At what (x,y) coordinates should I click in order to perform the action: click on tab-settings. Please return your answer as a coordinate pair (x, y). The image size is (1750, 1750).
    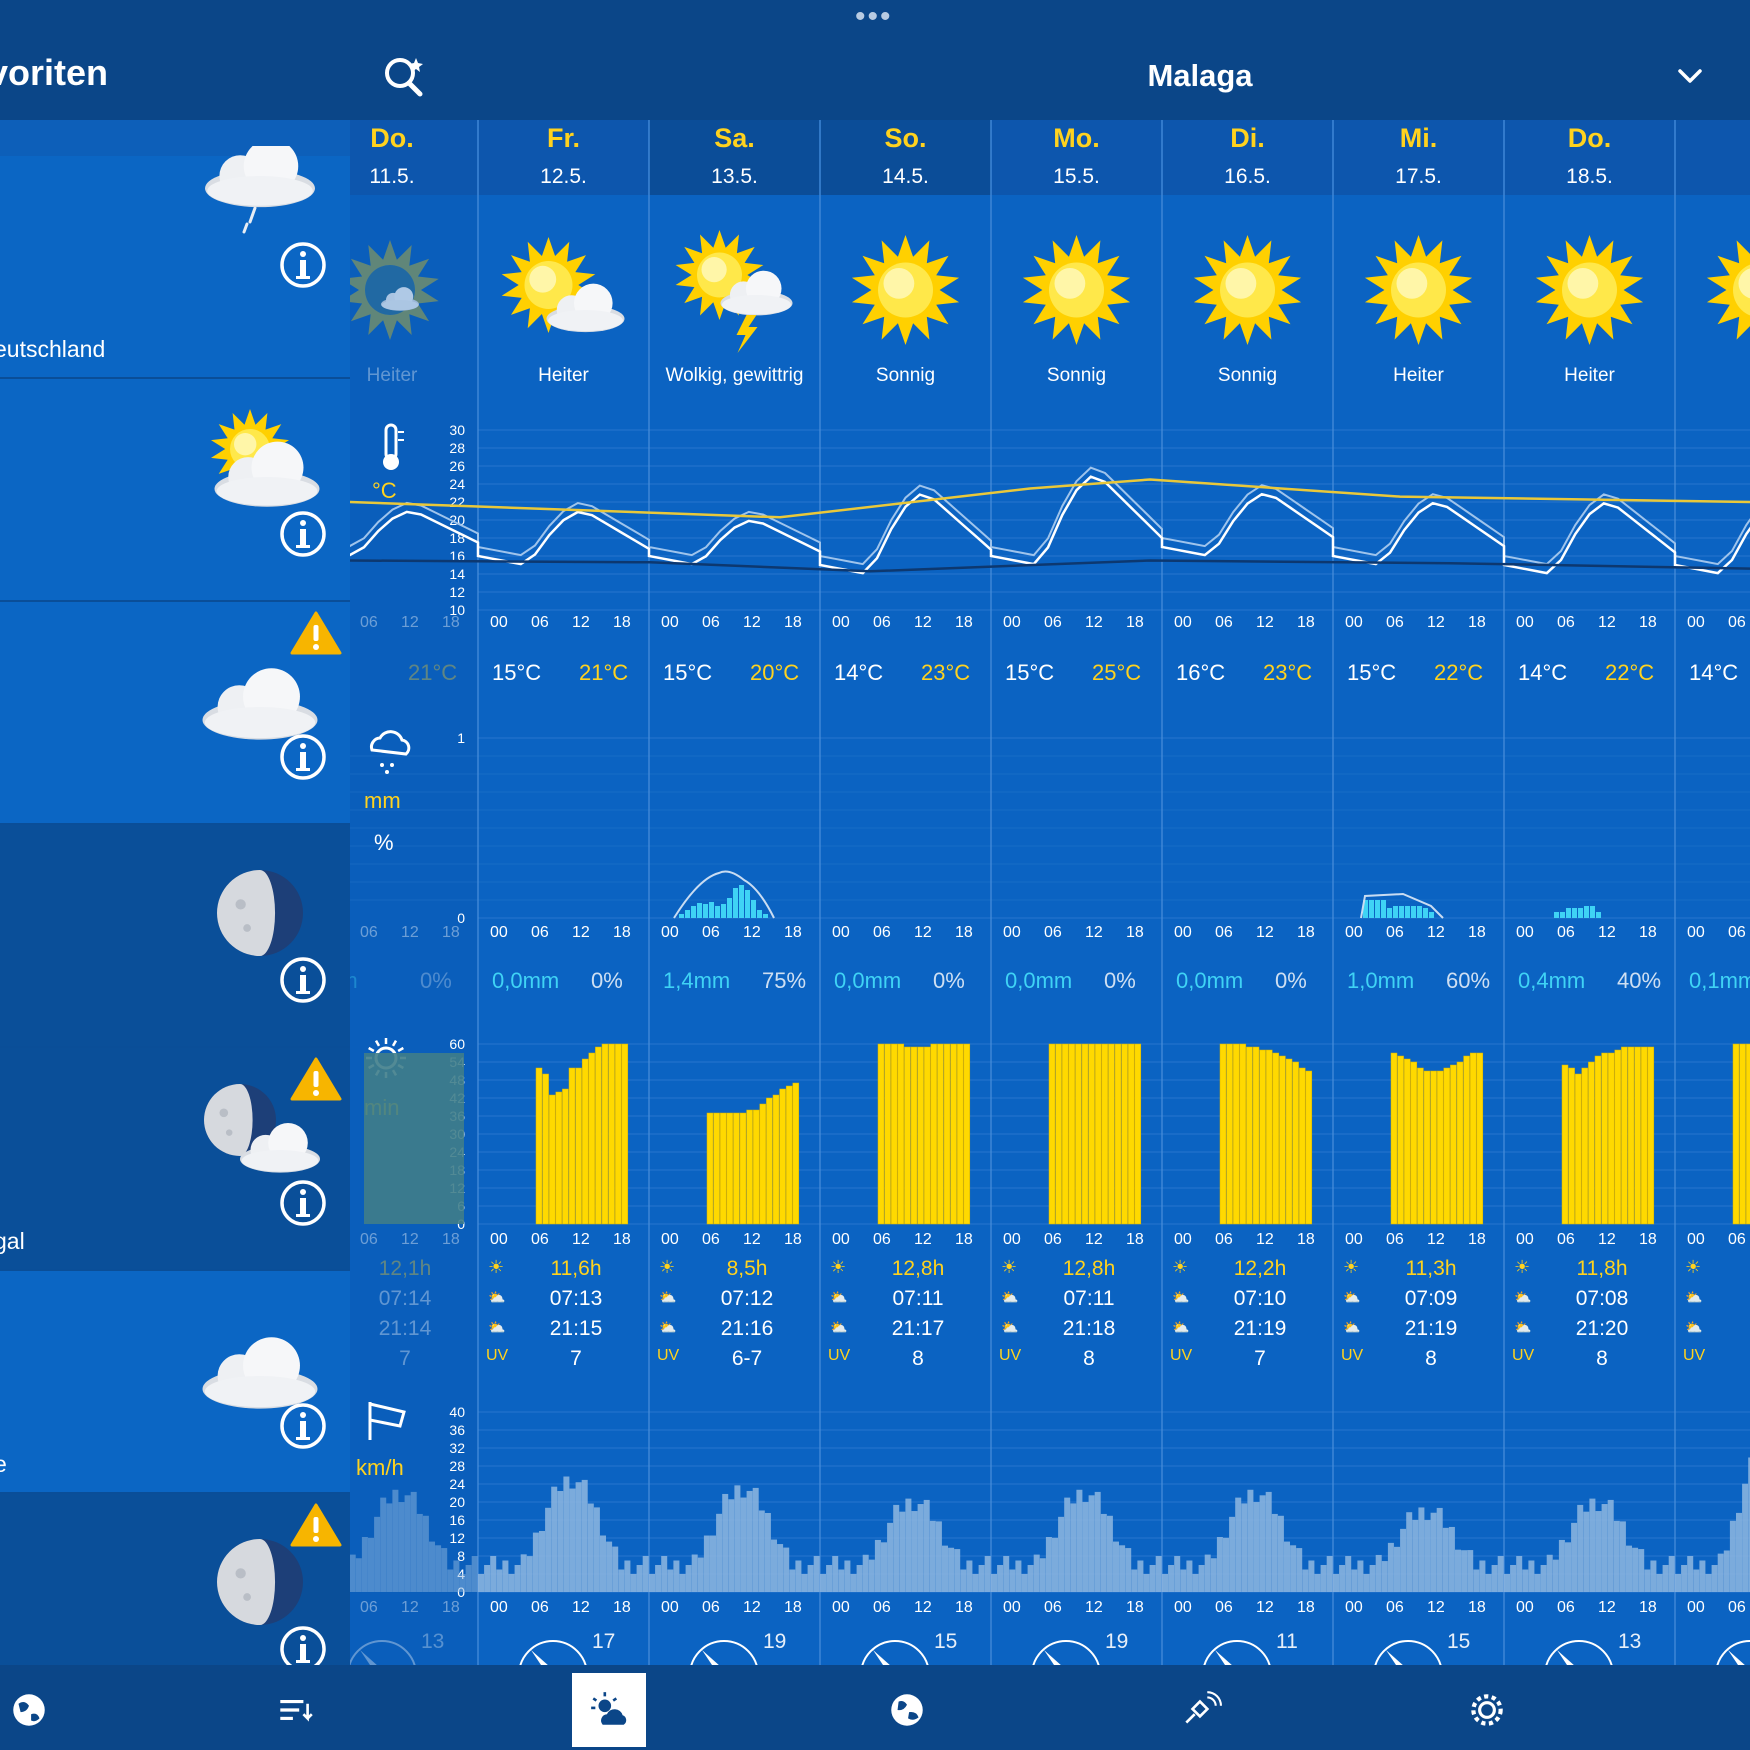
    Looking at the image, I should click on (1487, 1710).